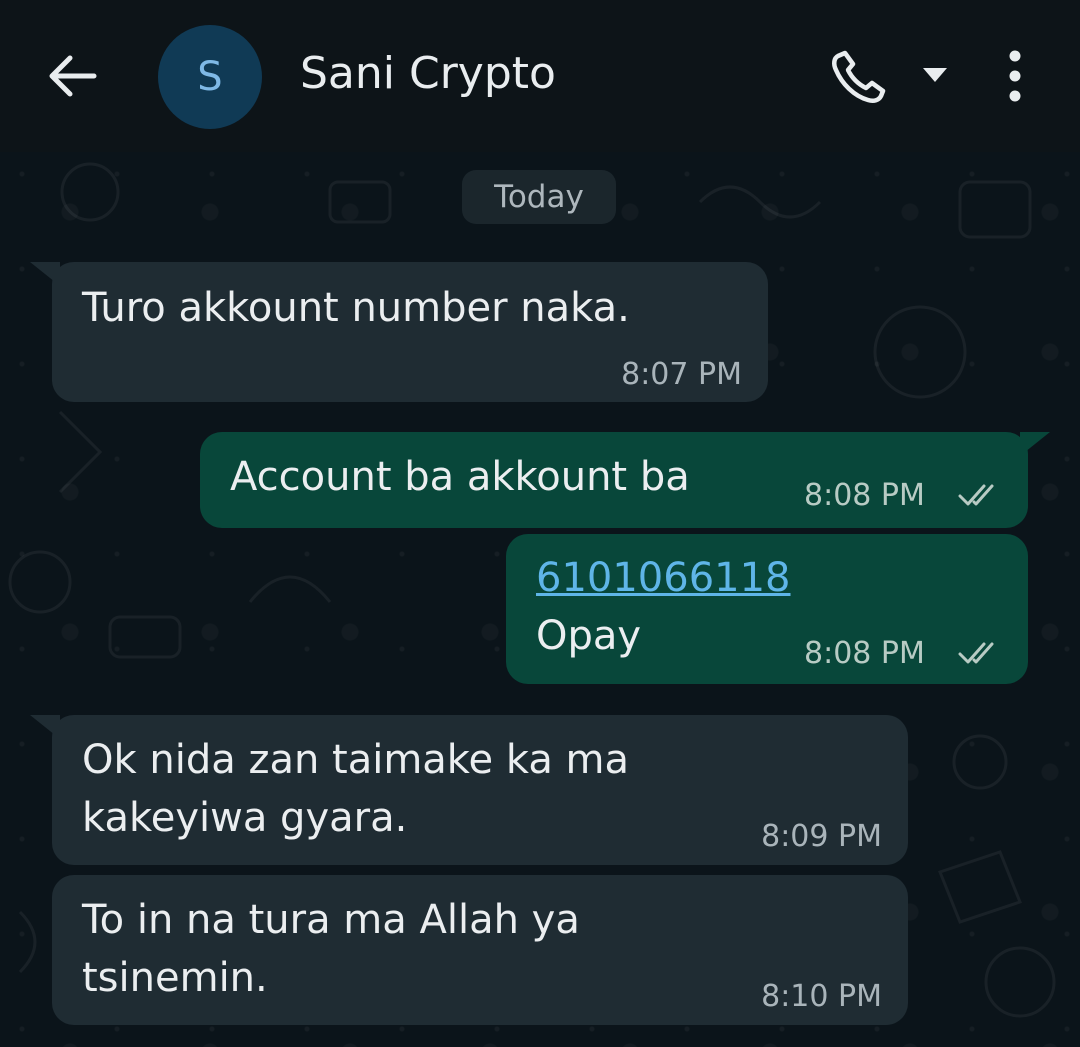 Image resolution: width=1080 pixels, height=1047 pixels. What do you see at coordinates (245, 818) in the screenshot?
I see `message-text: kakeyiwa gyara.` at bounding box center [245, 818].